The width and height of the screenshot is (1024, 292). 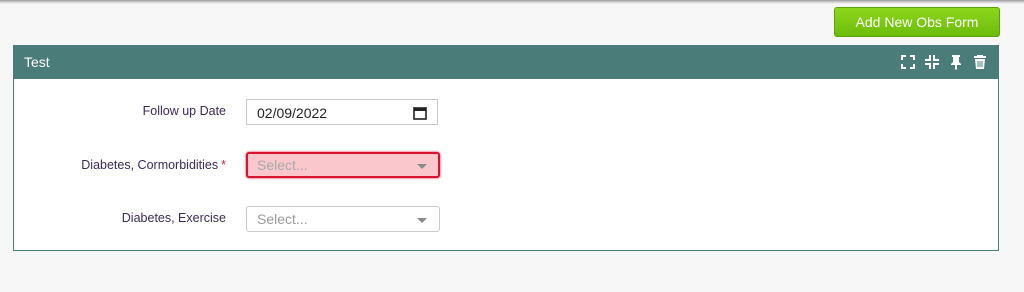 What do you see at coordinates (908, 62) in the screenshot?
I see `expand-icon` at bounding box center [908, 62].